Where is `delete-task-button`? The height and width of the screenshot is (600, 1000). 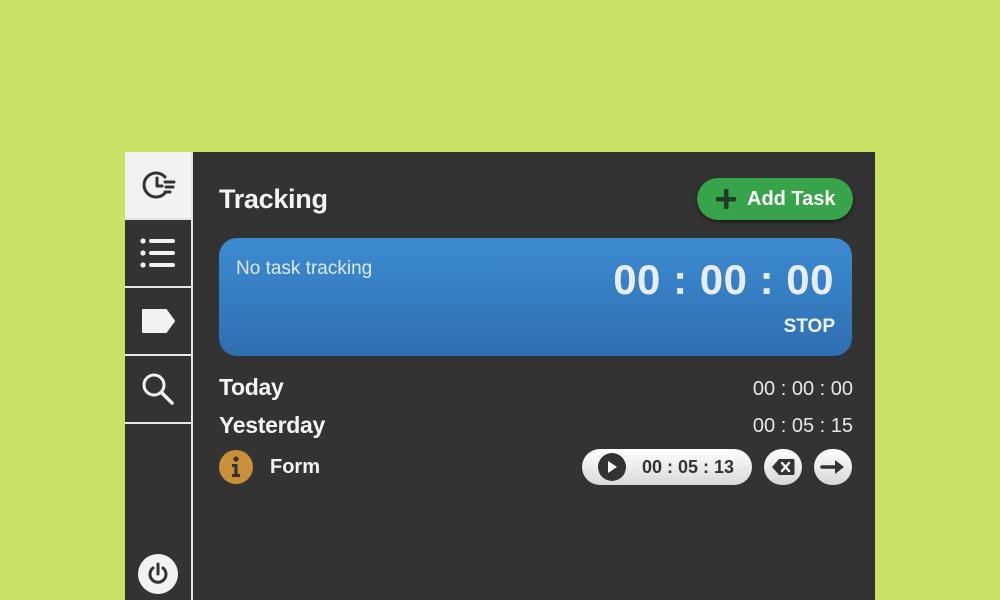 delete-task-button is located at coordinates (783, 467).